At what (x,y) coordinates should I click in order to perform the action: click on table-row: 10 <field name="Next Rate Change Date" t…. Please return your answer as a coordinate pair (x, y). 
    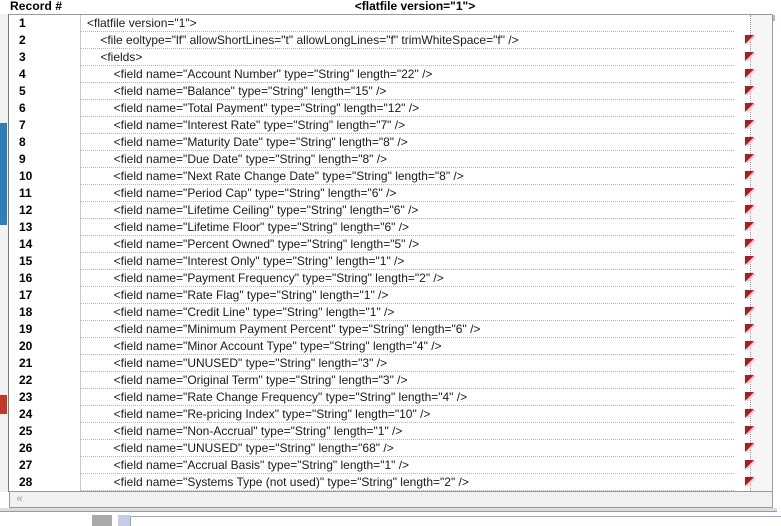
    Looking at the image, I should click on (390, 176).